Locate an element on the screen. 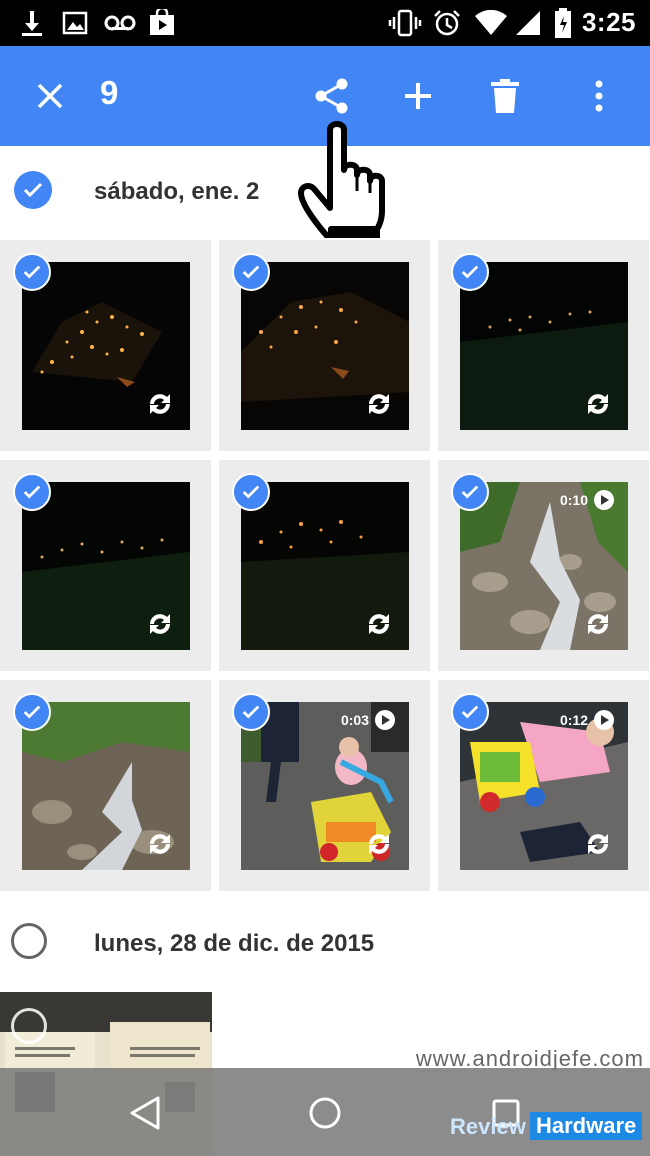 The width and height of the screenshot is (650, 1156). voicemail-icon is located at coordinates (120, 23).